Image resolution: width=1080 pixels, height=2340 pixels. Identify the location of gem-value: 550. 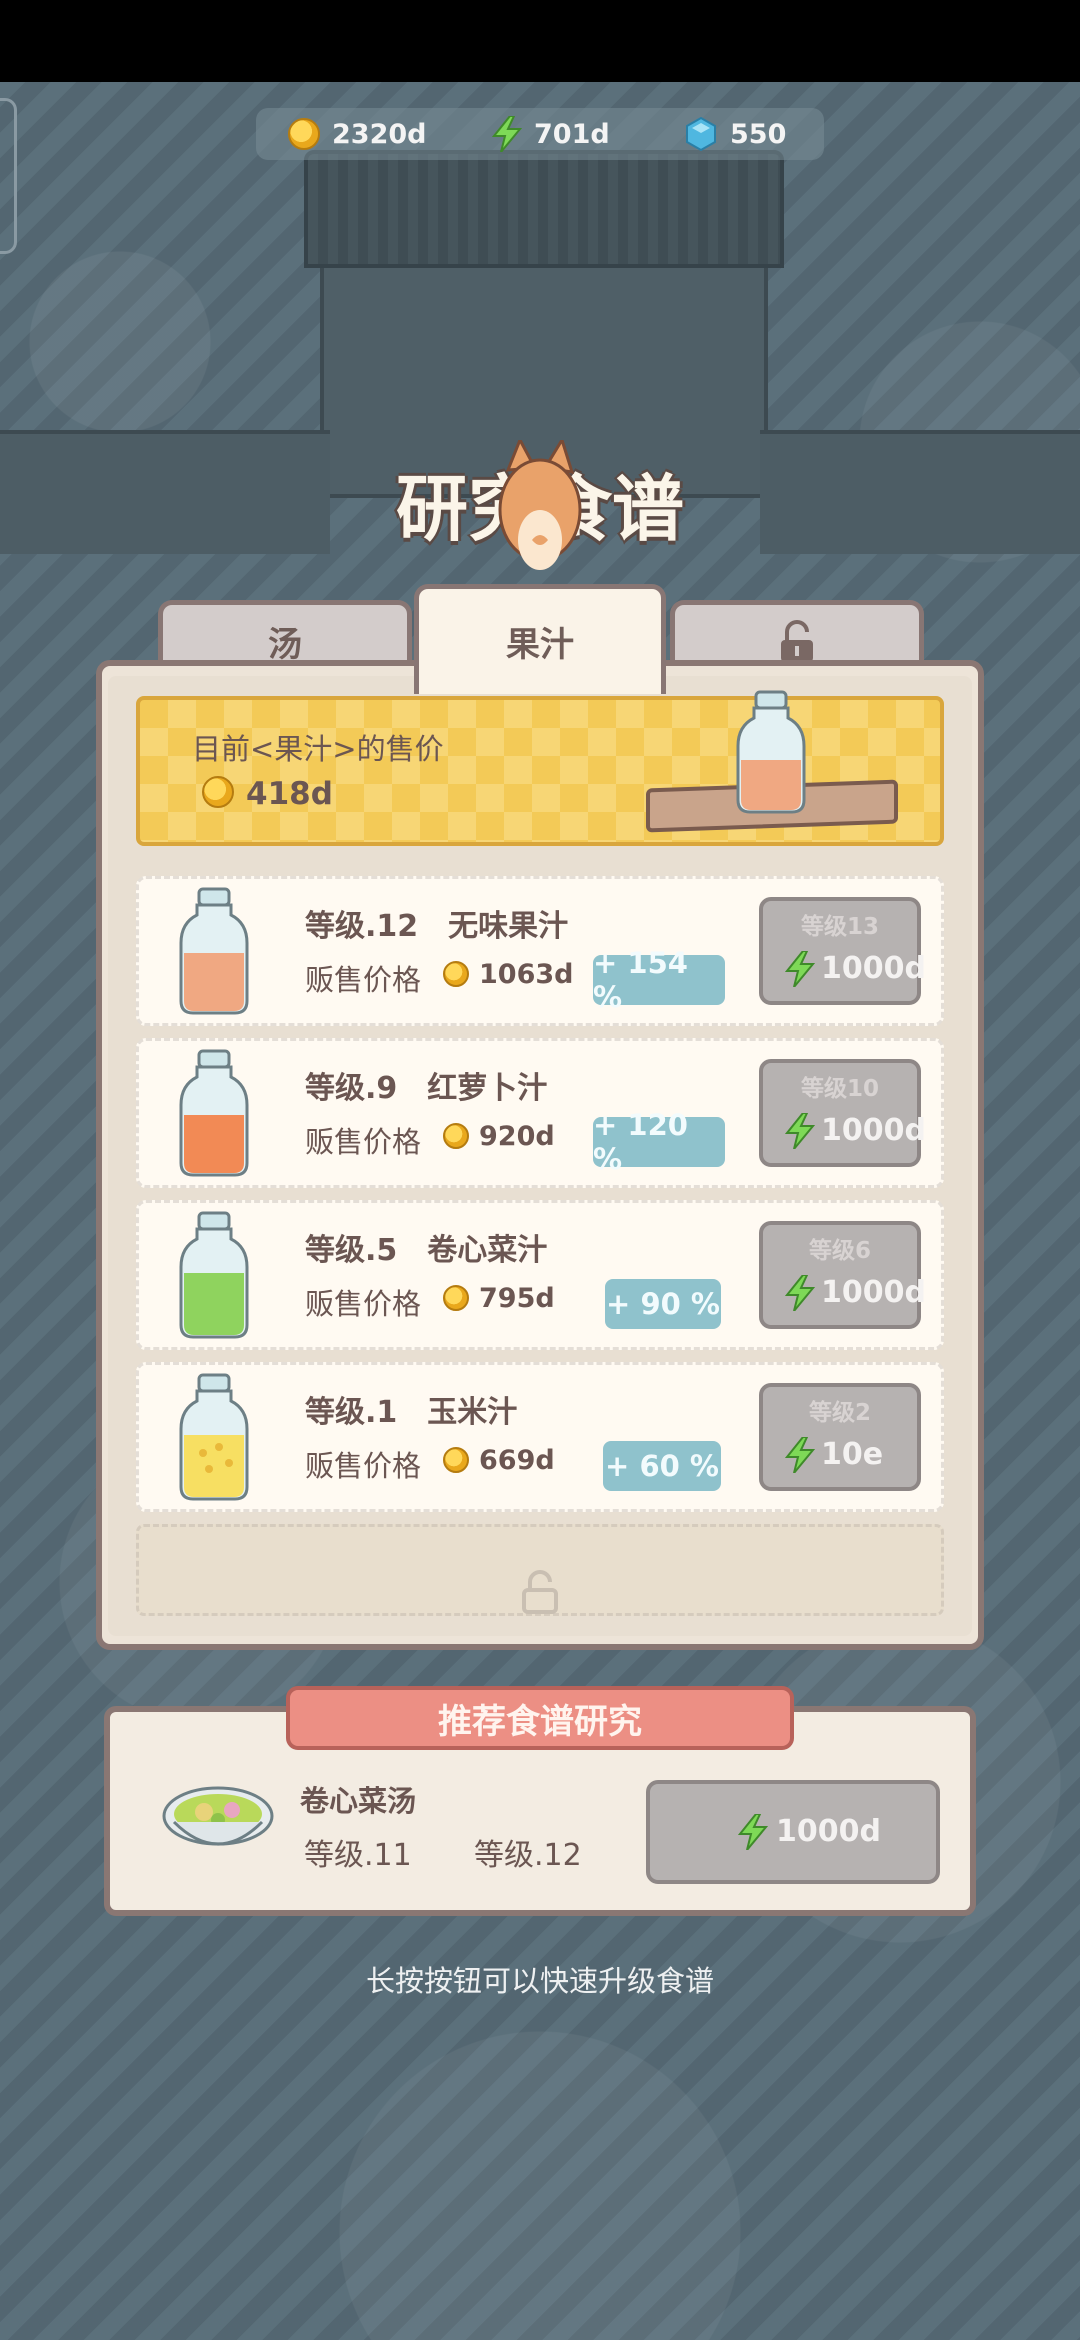
(758, 134).